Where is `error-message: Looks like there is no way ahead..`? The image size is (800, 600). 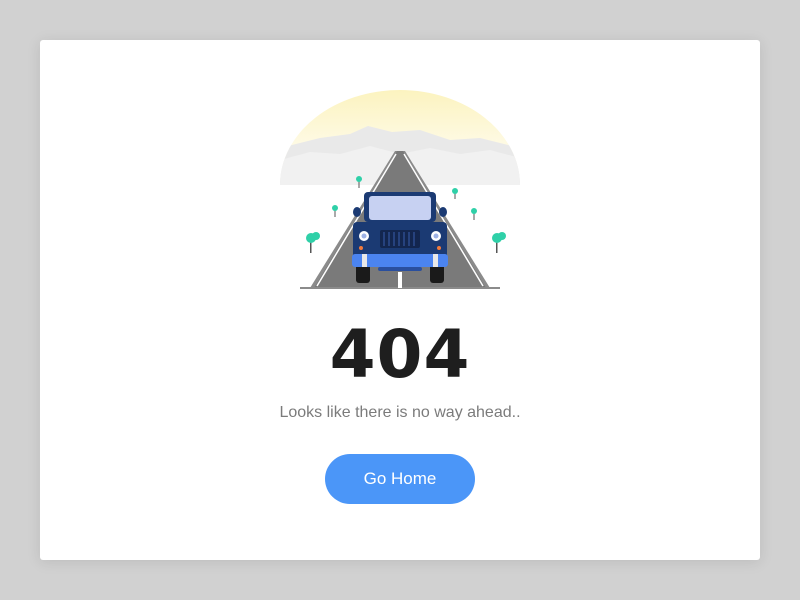
error-message: Looks like there is no way ahead.. is located at coordinates (400, 412).